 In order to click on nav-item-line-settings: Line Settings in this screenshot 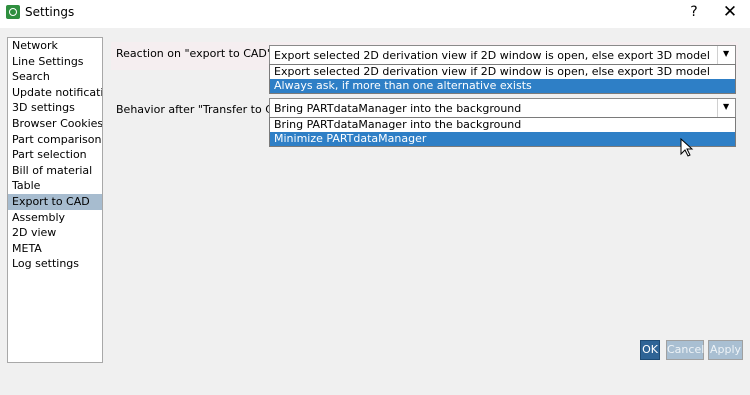, I will do `click(55, 62)`.